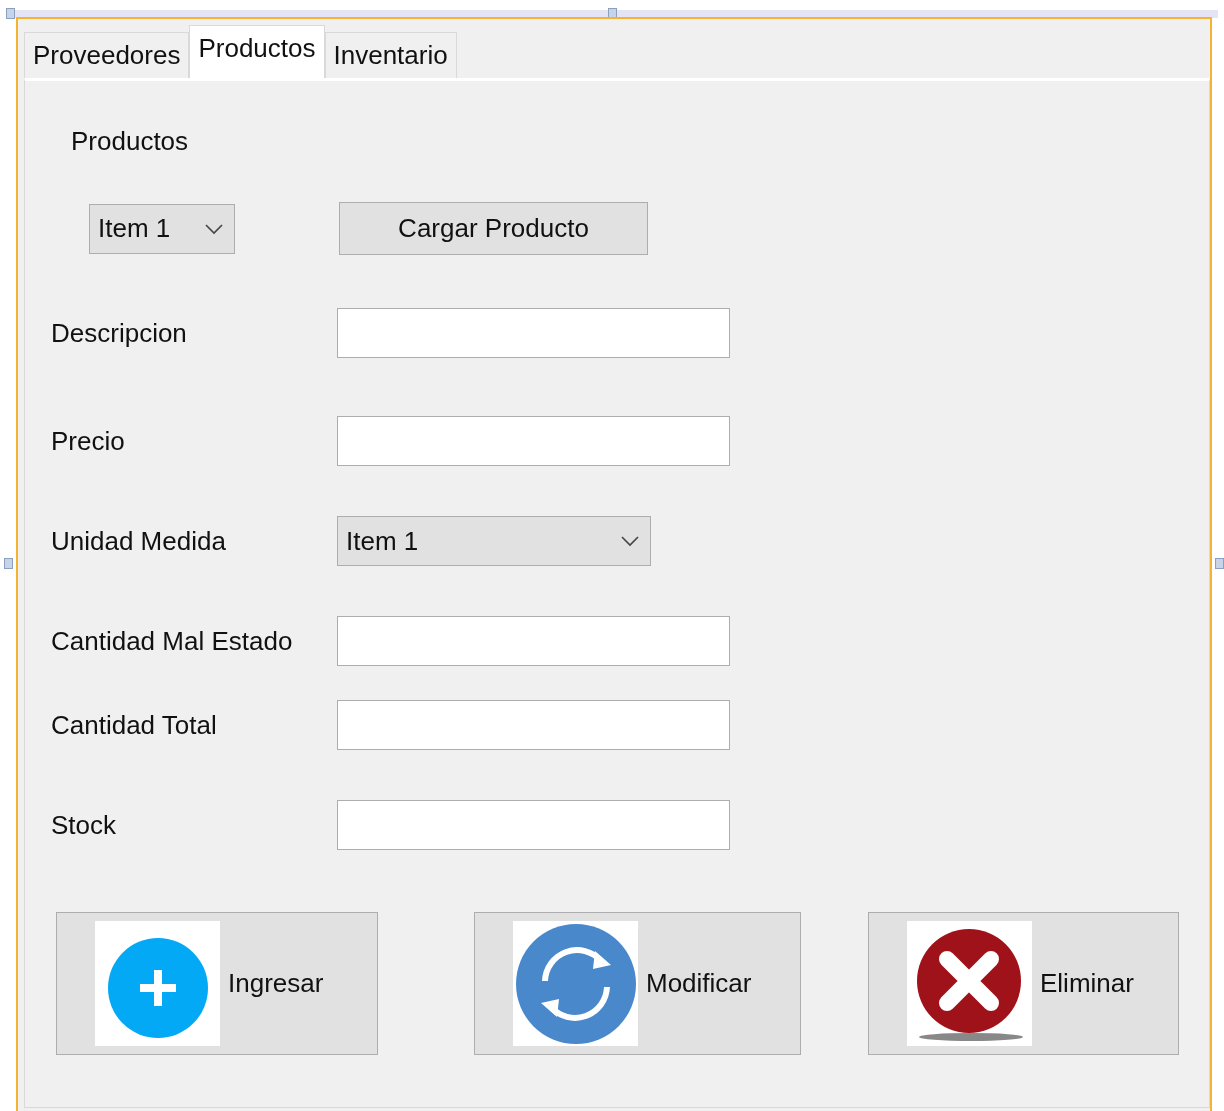 This screenshot has height=1111, width=1224. Describe the element at coordinates (1023, 983) in the screenshot. I see `action-button: Eliminar` at that location.